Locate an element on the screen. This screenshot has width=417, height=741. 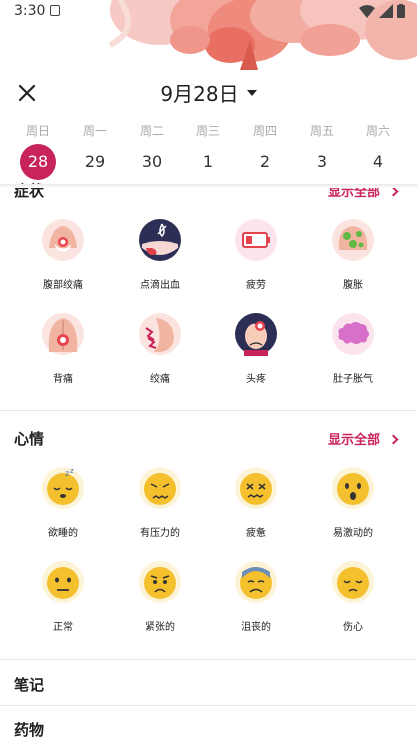
symptom-label: 腹部绞痛 is located at coordinates (63, 285).